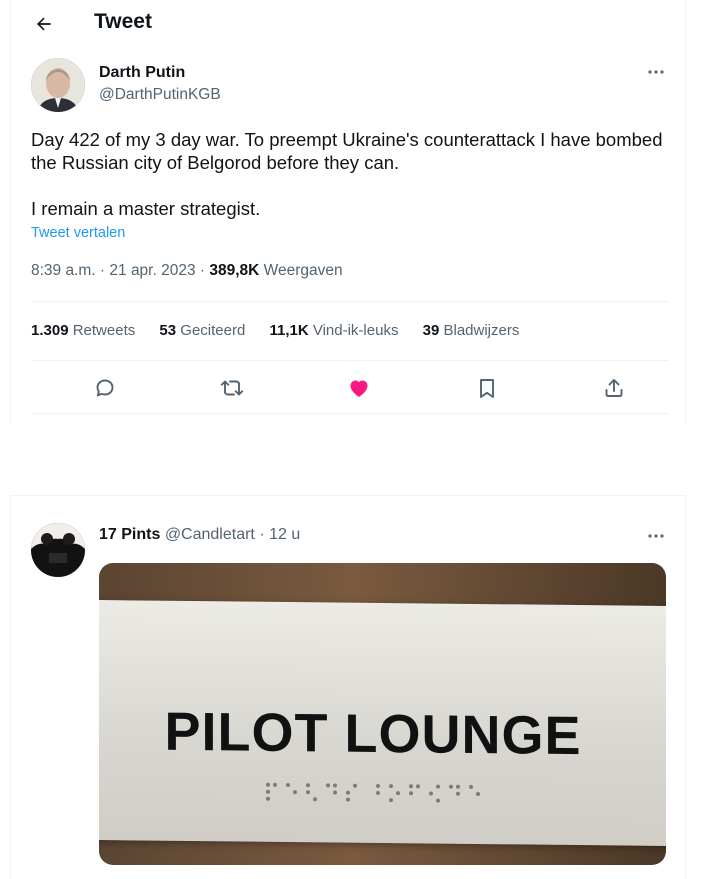  Describe the element at coordinates (83, 330) in the screenshot. I see `retweets-stat: 1.309 Retweets` at that location.